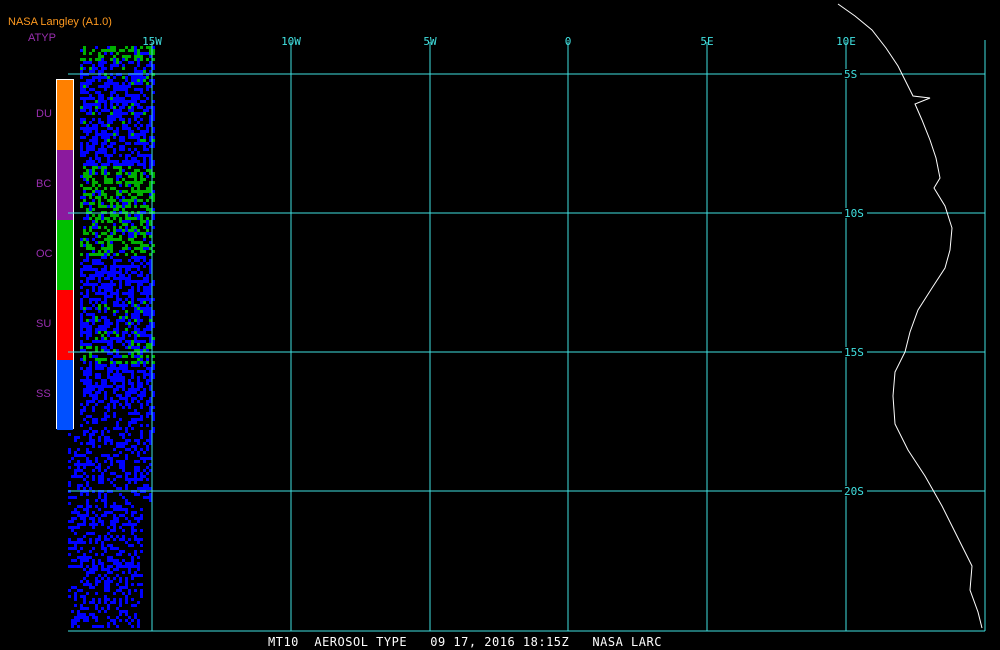 Image resolution: width=1000 pixels, height=650 pixels. I want to click on lat-label: 10S, so click(854, 213).